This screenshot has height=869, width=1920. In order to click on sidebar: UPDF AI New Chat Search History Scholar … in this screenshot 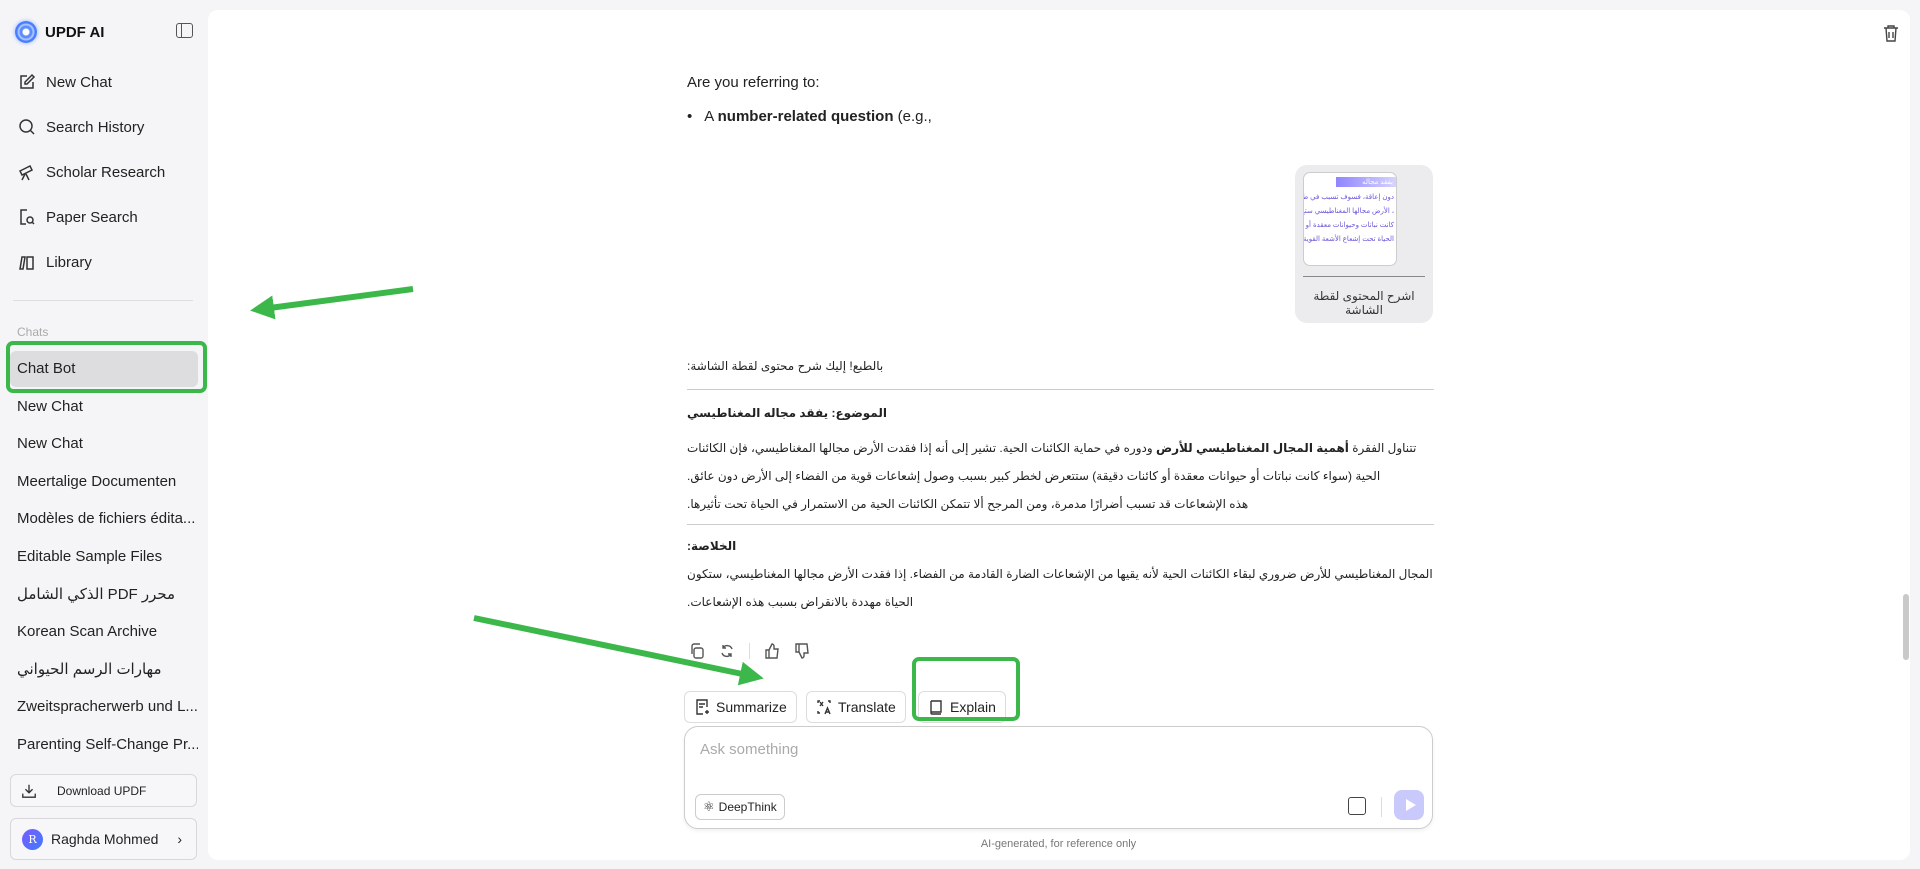, I will do `click(103, 434)`.